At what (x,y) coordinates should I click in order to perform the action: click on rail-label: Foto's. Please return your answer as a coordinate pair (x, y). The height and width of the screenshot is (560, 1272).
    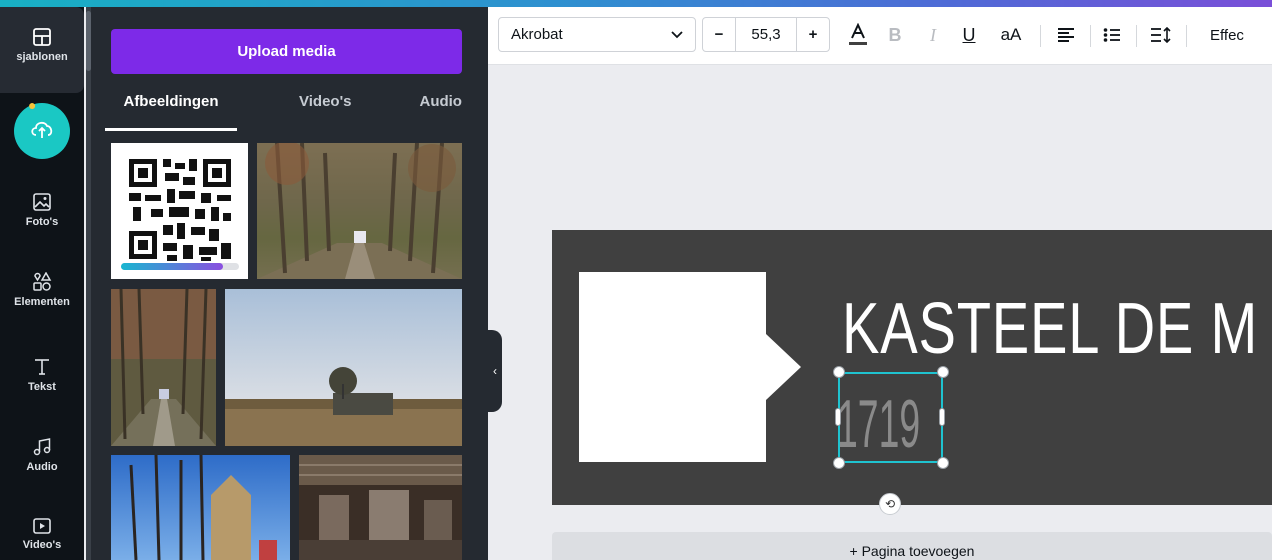
    Looking at the image, I should click on (42, 222).